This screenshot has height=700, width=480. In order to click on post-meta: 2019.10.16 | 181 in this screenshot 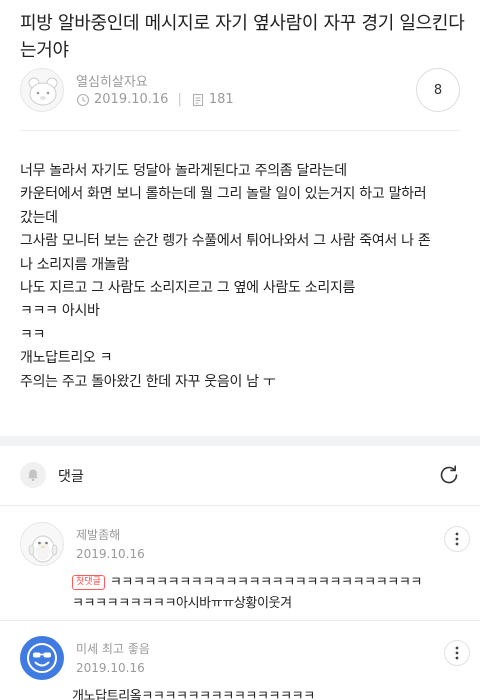, I will do `click(155, 99)`.